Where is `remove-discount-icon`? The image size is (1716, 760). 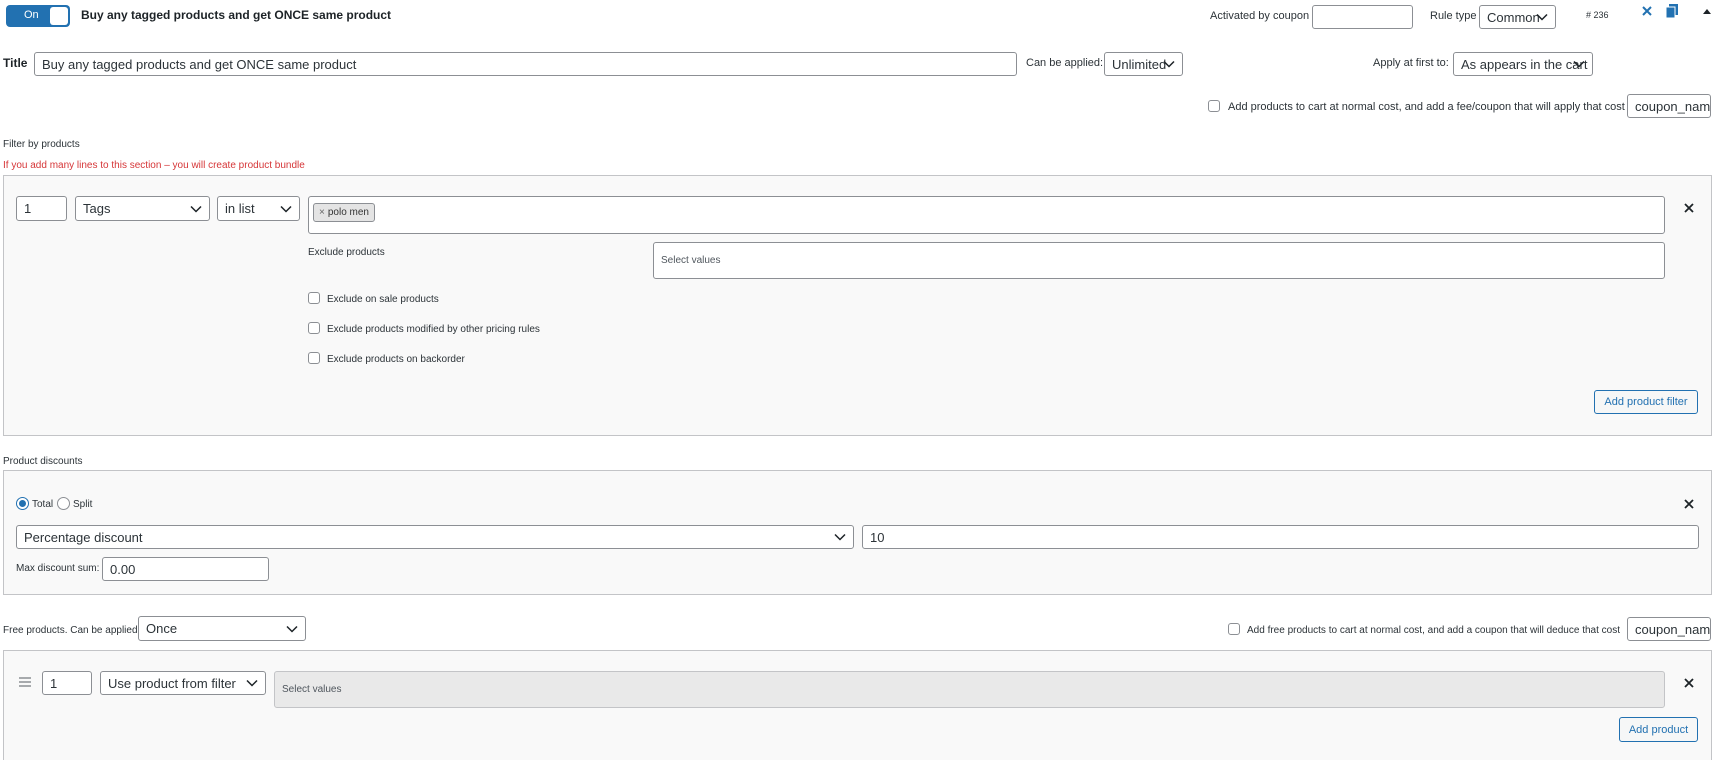
remove-discount-icon is located at coordinates (1689, 504).